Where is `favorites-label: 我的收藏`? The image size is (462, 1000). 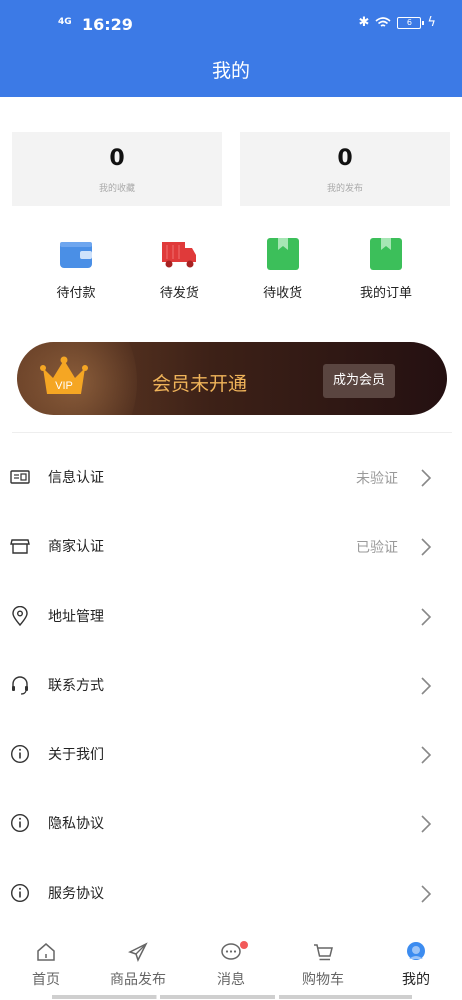 favorites-label: 我的收藏 is located at coordinates (116, 189).